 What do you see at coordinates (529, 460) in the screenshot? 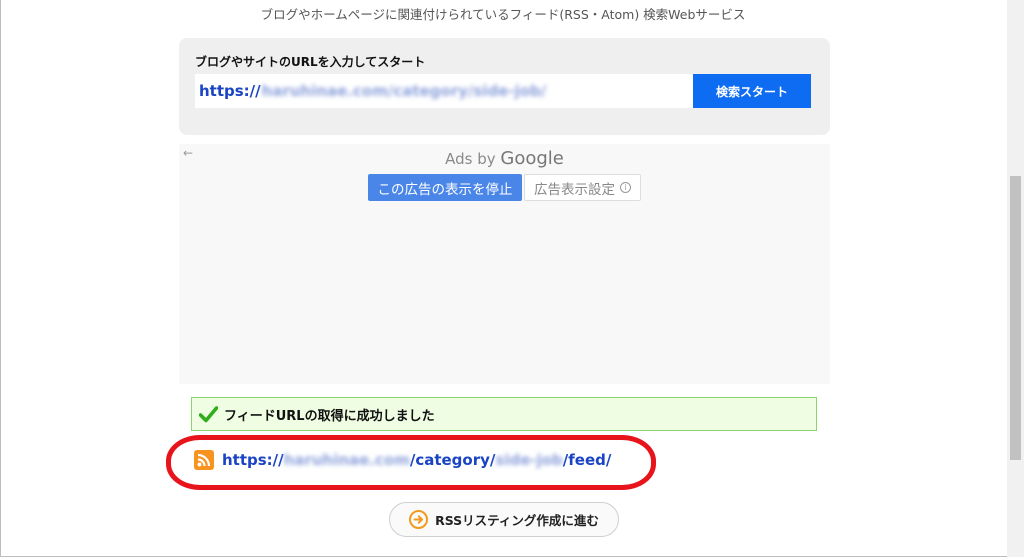
I see `feed-url-part: side-job` at bounding box center [529, 460].